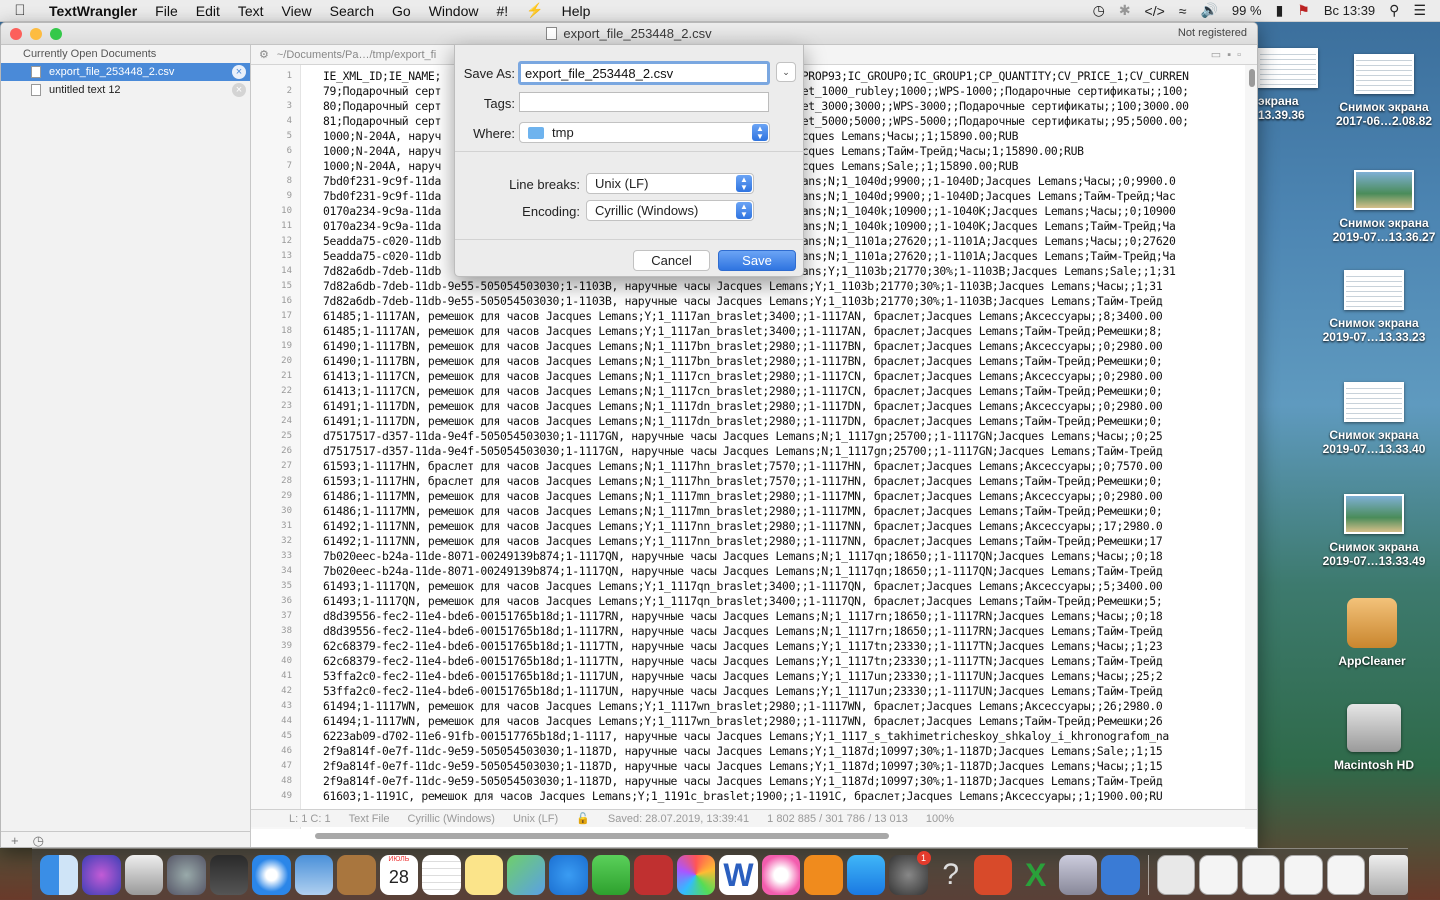 The image size is (1440, 900). What do you see at coordinates (56, 34) in the screenshot?
I see `zoom-window-button` at bounding box center [56, 34].